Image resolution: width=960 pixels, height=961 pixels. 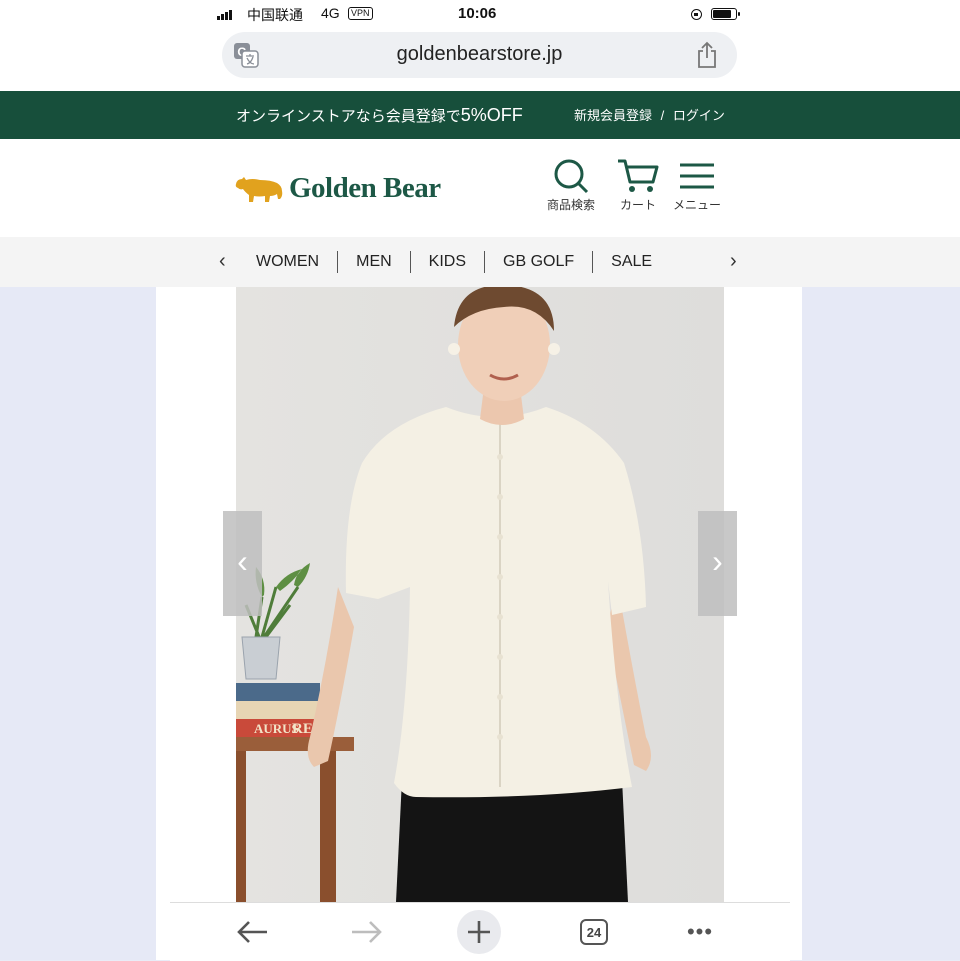 I want to click on promo-banner: オンラインストアなら会員登録で5%OFF 新規会員登録 / ログイン, so click(x=480, y=115).